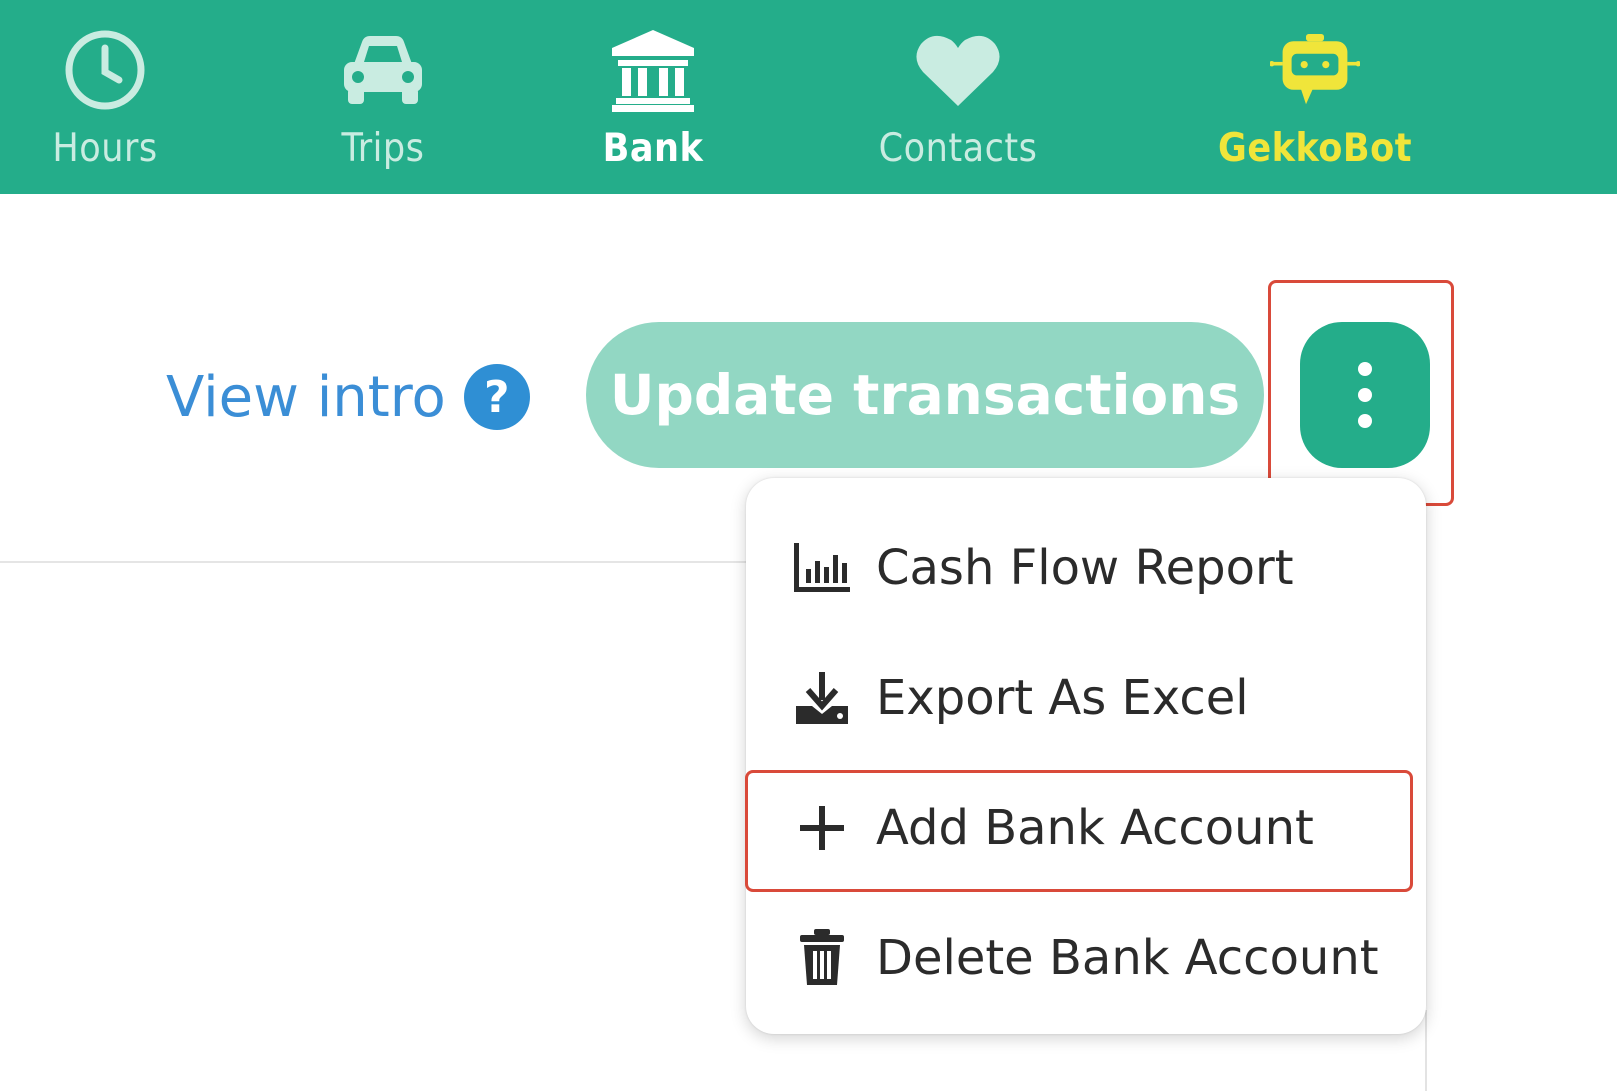  What do you see at coordinates (653, 148) in the screenshot?
I see `nav-label-bank: Bank` at bounding box center [653, 148].